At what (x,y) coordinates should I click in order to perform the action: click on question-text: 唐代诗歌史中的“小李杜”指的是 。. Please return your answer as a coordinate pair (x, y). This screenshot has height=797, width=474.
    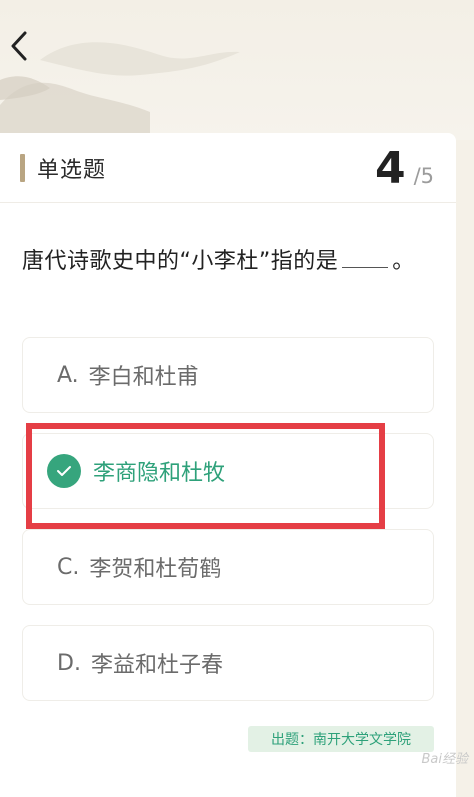
    Looking at the image, I should click on (232, 259).